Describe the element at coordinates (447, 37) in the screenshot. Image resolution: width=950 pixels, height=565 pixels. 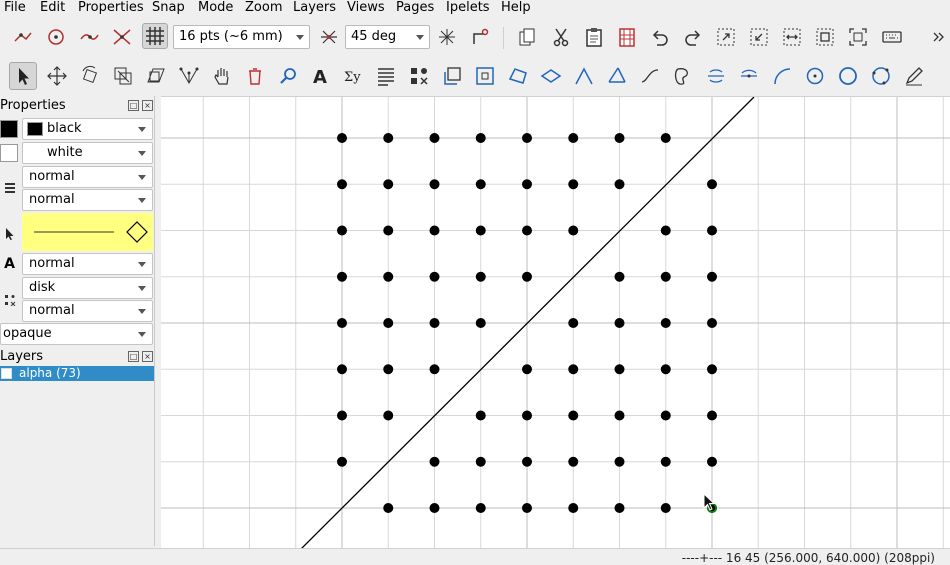
I see `snap-autoangle-icon` at that location.